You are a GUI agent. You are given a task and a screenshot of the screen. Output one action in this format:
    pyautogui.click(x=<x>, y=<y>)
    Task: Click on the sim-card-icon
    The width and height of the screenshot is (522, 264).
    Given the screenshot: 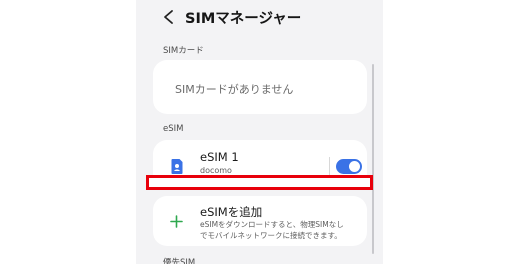 What is the action you would take?
    pyautogui.click(x=177, y=166)
    